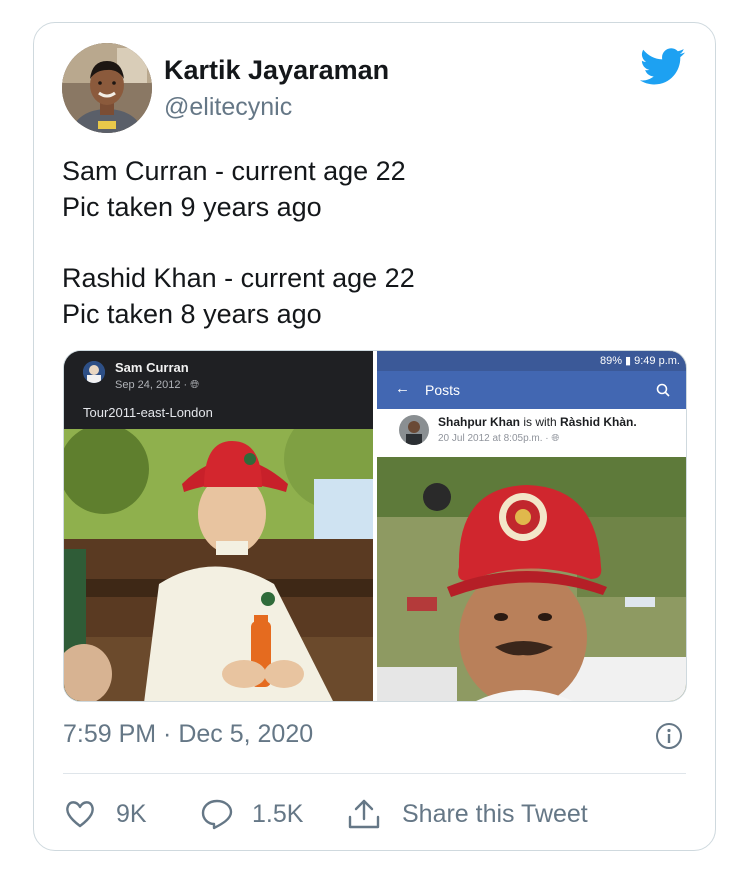 Image resolution: width=750 pixels, height=892 pixels. Describe the element at coordinates (531, 579) in the screenshot. I see `photo-man-red-cap` at that location.